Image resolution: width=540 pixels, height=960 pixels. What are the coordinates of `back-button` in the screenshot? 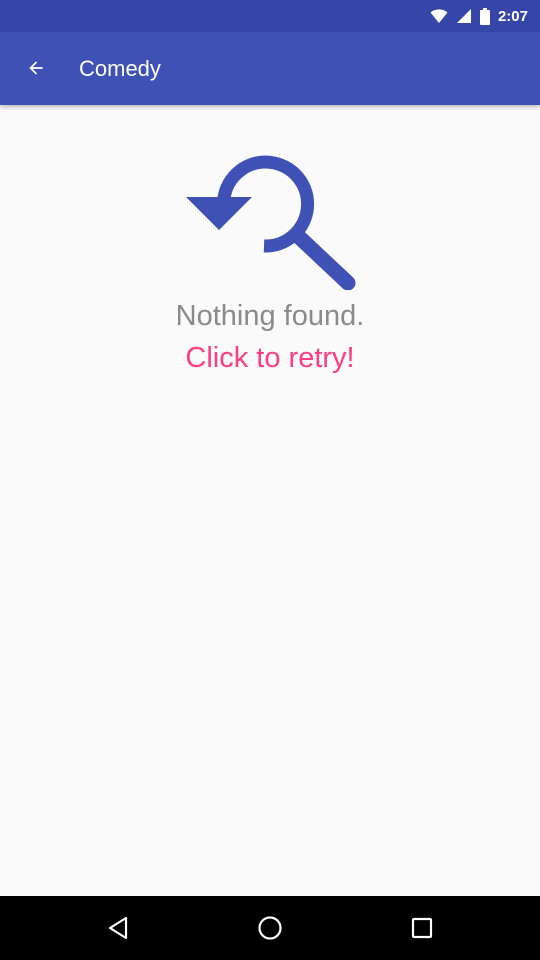 It's located at (36, 68).